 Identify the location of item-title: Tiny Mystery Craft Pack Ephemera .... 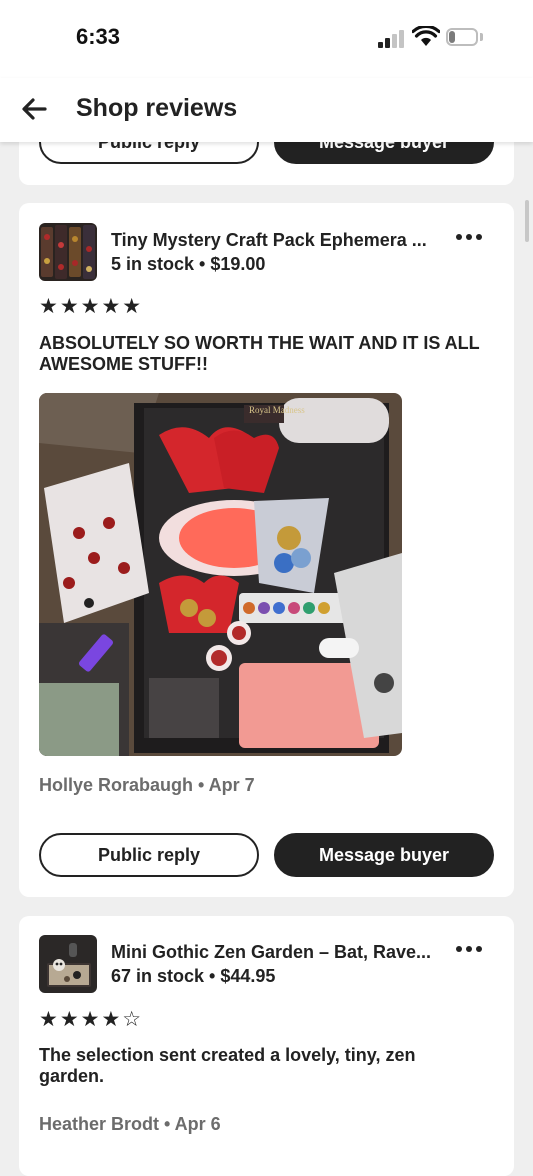
(269, 240).